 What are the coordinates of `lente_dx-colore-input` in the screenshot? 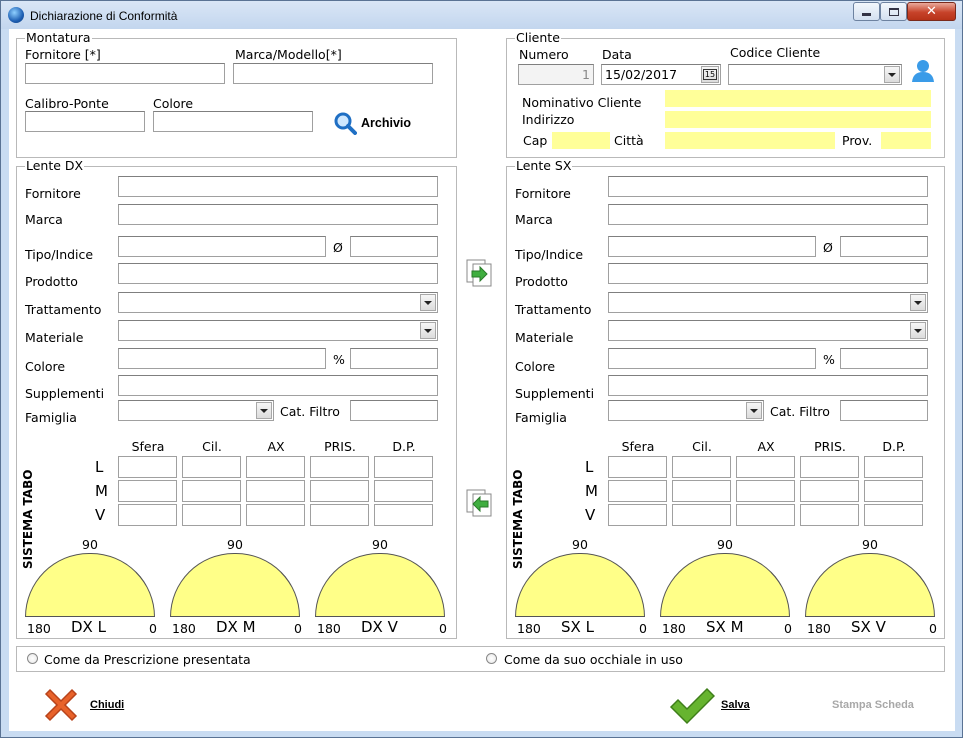 It's located at (222, 358).